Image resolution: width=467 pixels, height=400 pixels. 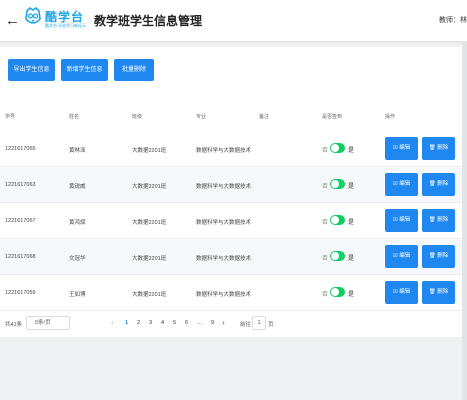 What do you see at coordinates (84, 70) in the screenshot?
I see `add-student-button: 新增学生信息` at bounding box center [84, 70].